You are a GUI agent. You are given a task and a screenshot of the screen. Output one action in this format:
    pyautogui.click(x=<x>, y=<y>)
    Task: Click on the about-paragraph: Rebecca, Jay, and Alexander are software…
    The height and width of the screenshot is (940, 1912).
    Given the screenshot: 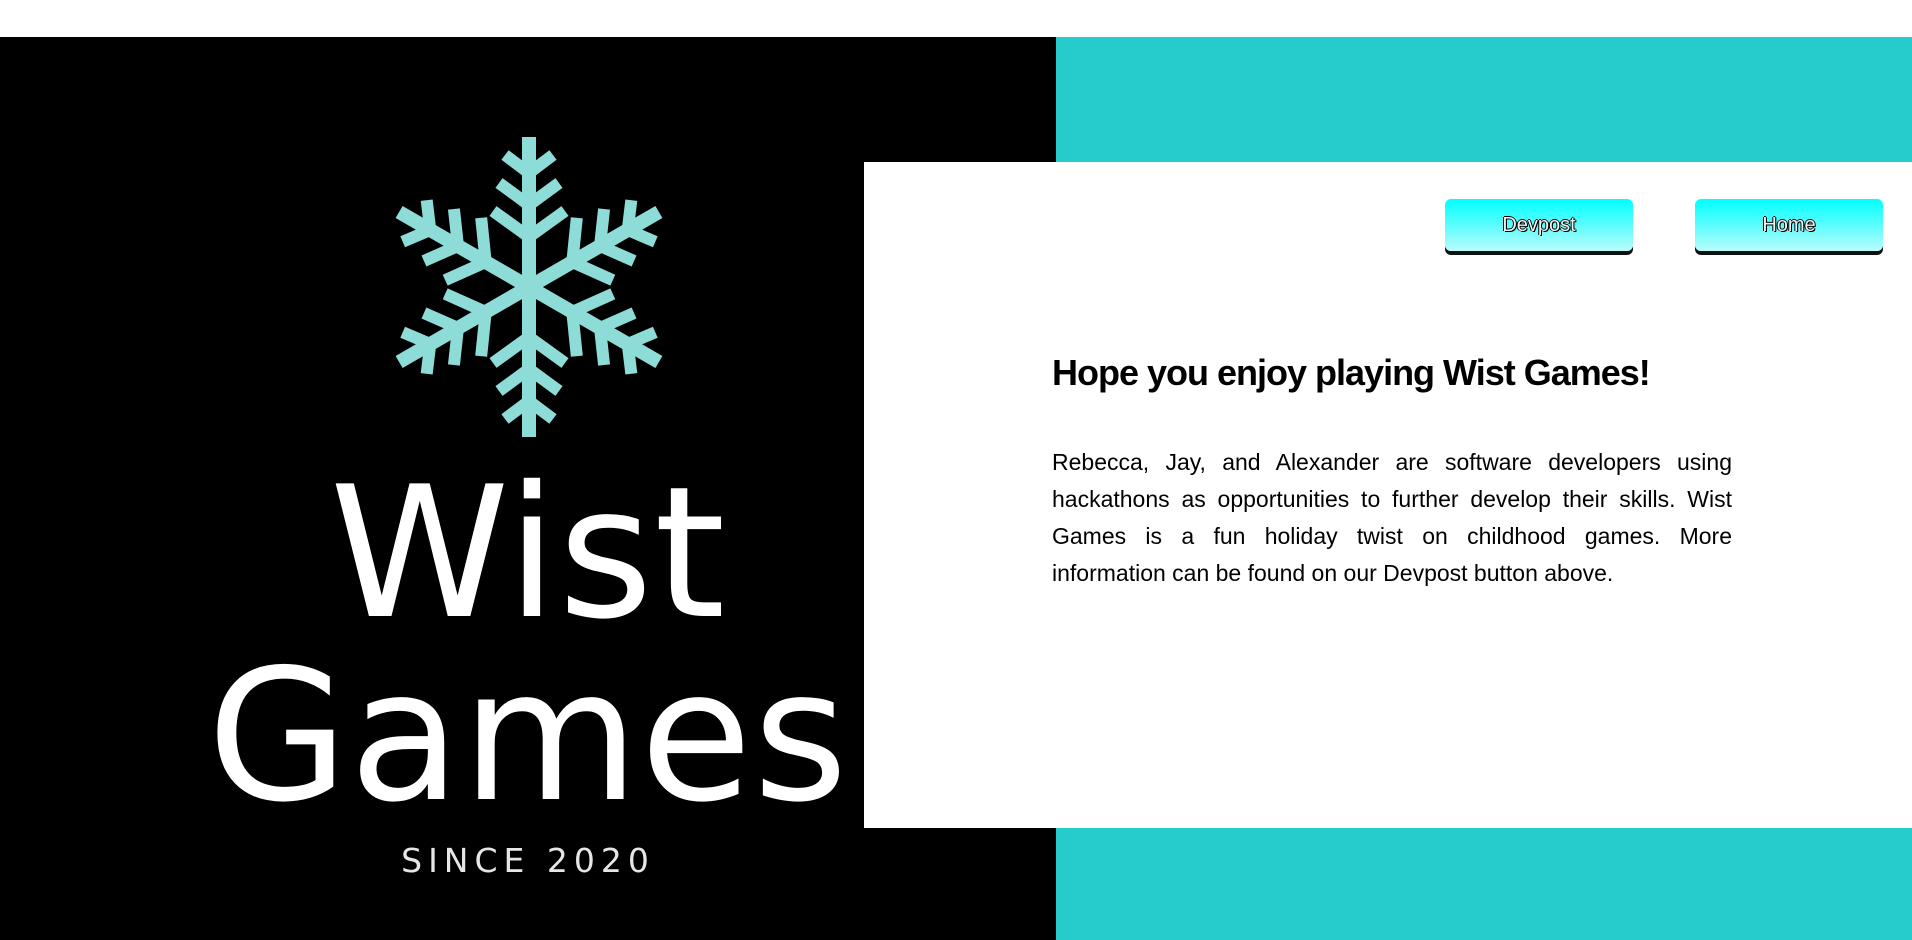 What is the action you would take?
    pyautogui.click(x=1392, y=517)
    